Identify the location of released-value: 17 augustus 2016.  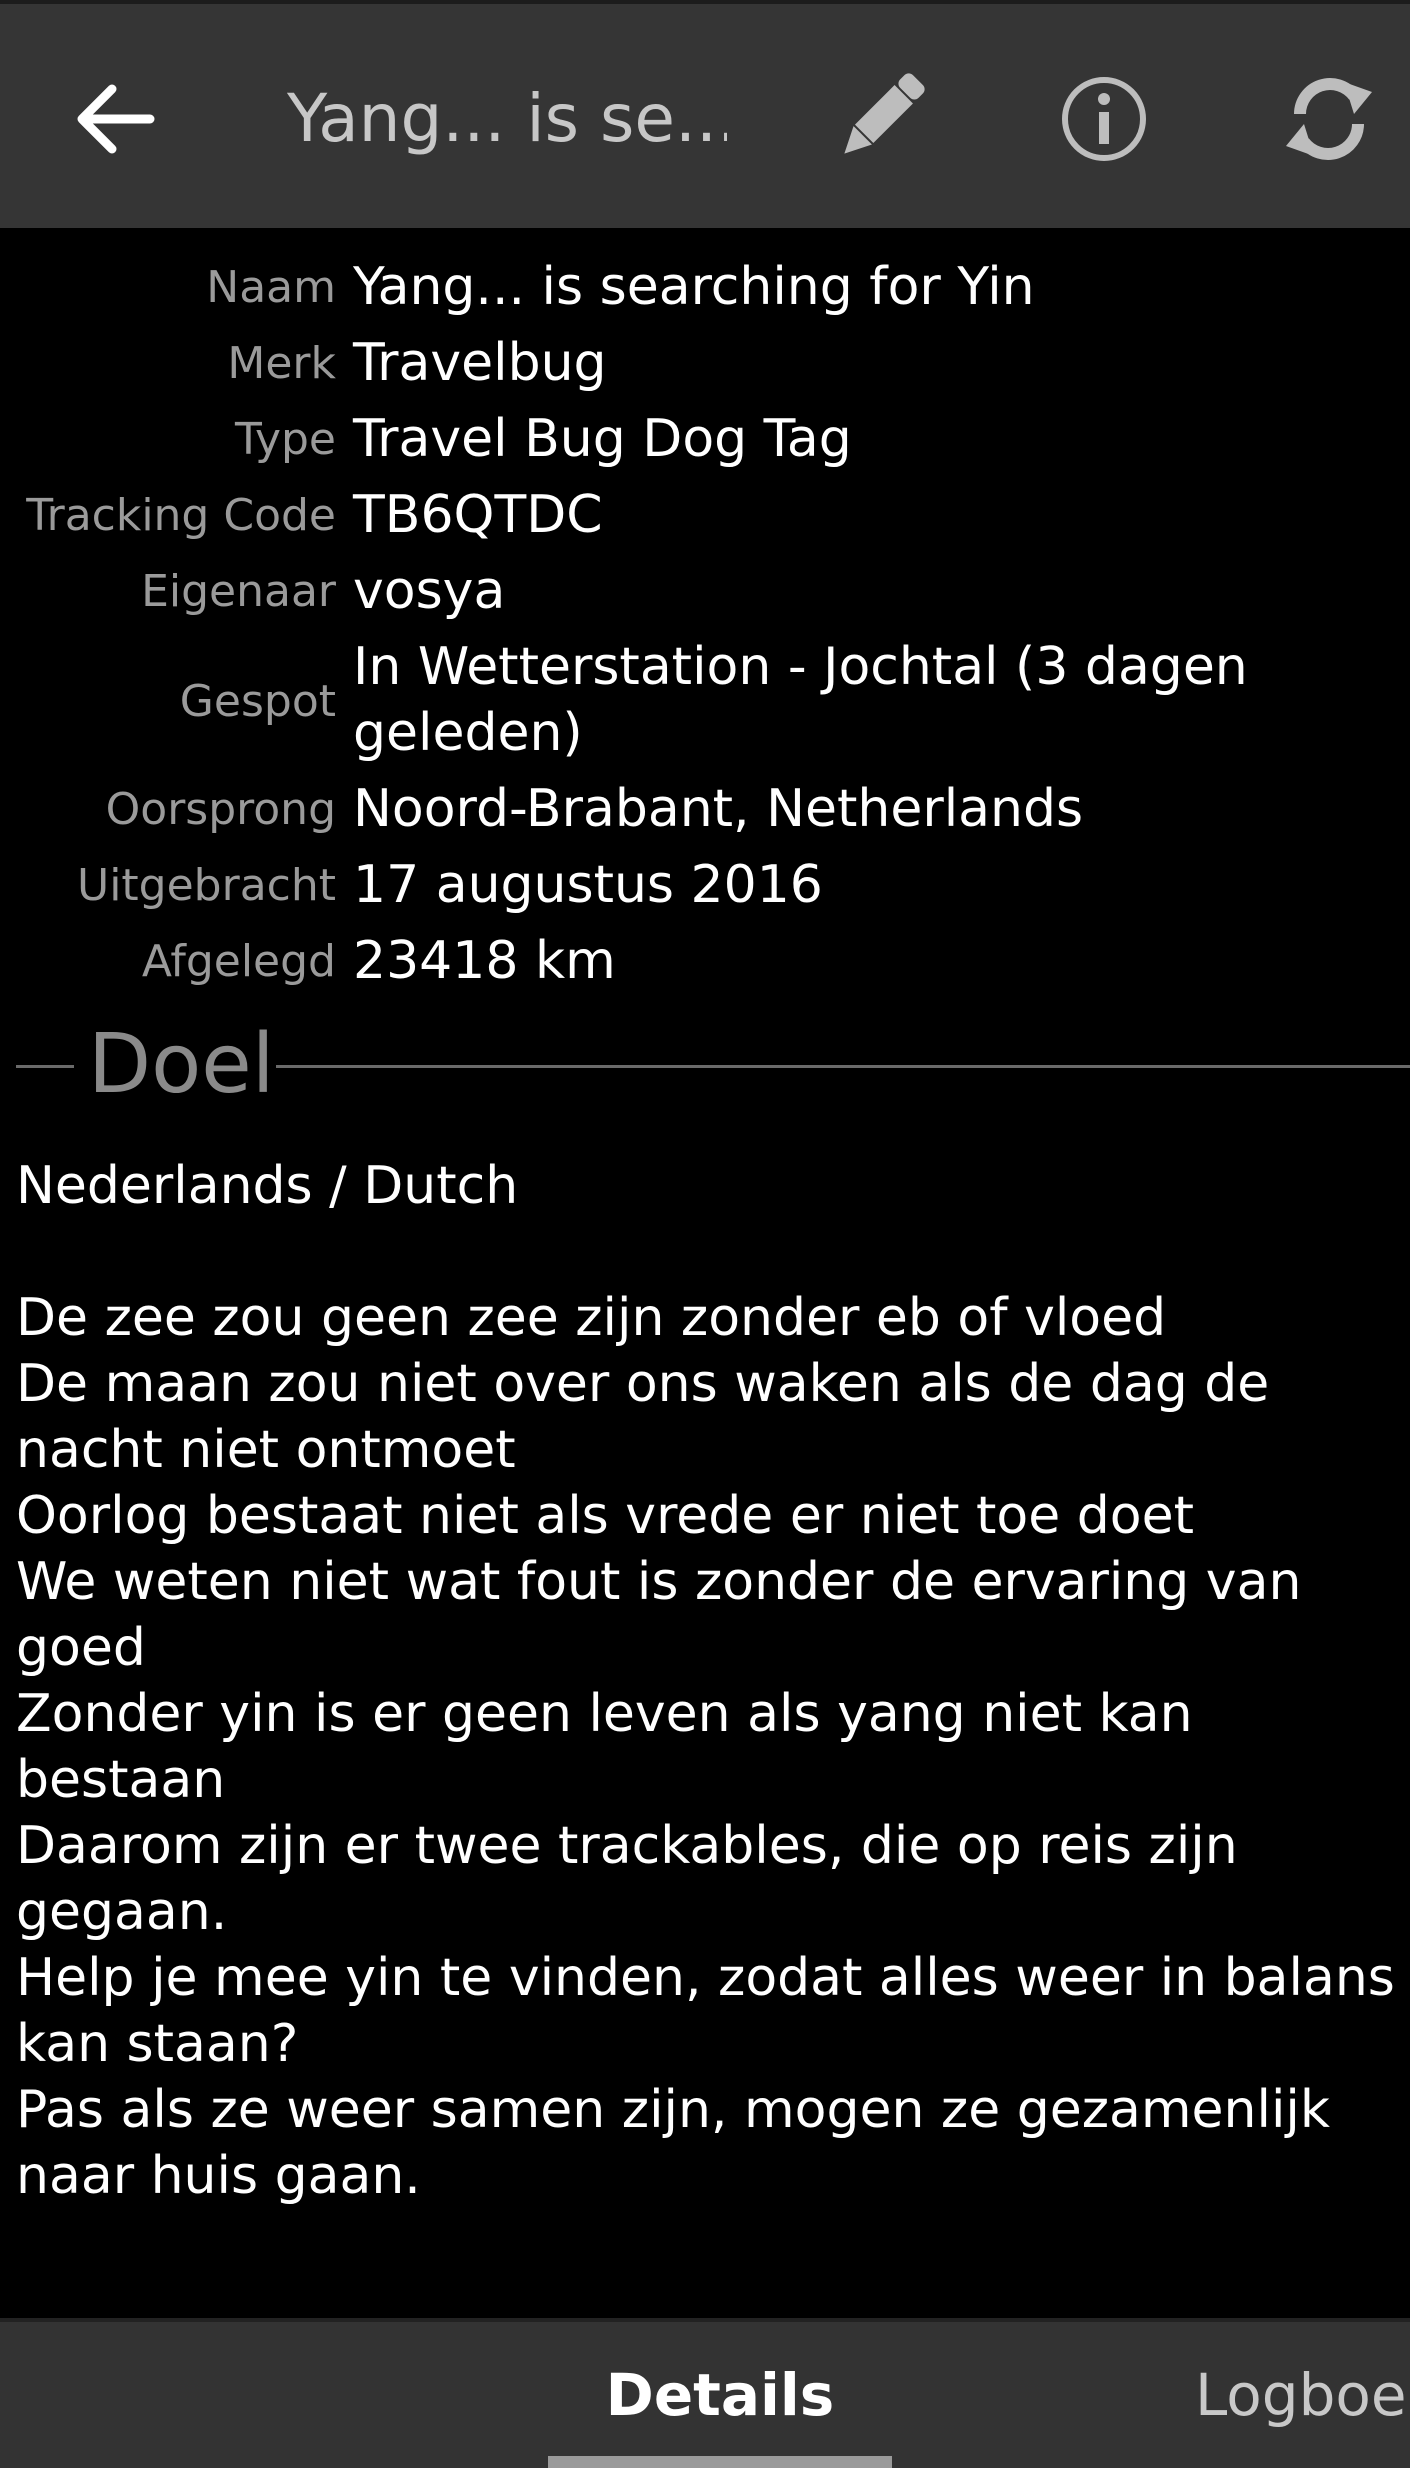
(588, 885).